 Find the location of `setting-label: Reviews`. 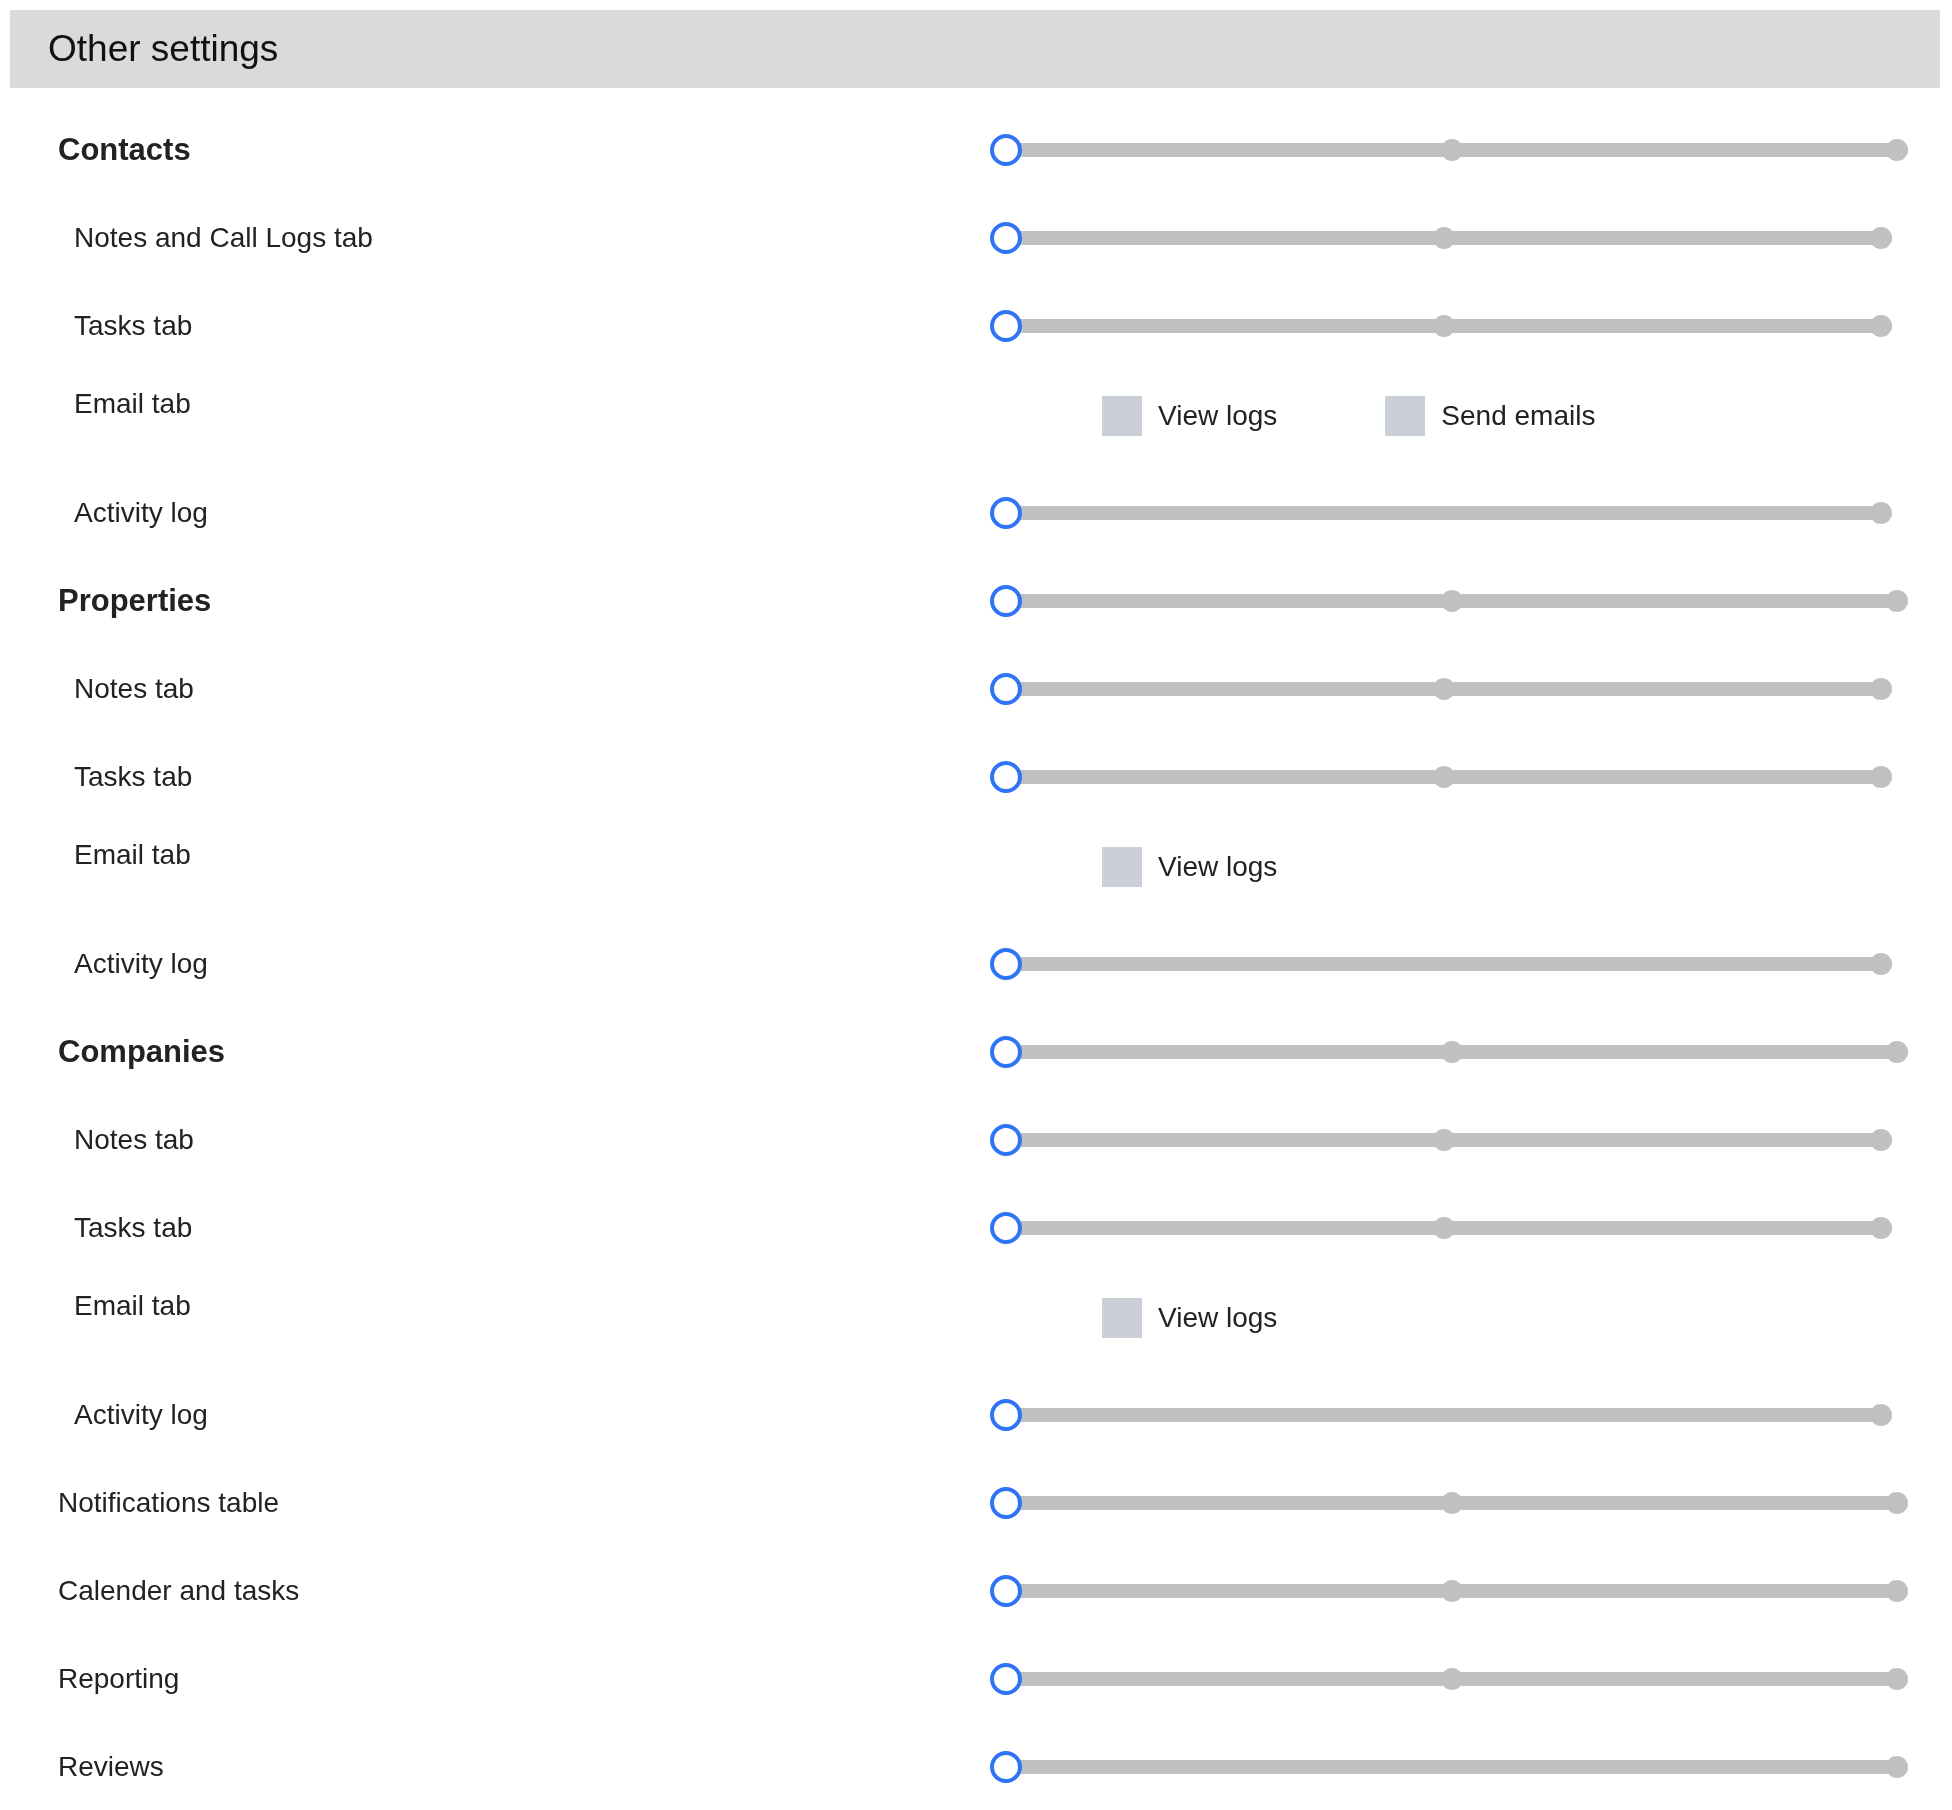

setting-label: Reviews is located at coordinates (111, 1767).